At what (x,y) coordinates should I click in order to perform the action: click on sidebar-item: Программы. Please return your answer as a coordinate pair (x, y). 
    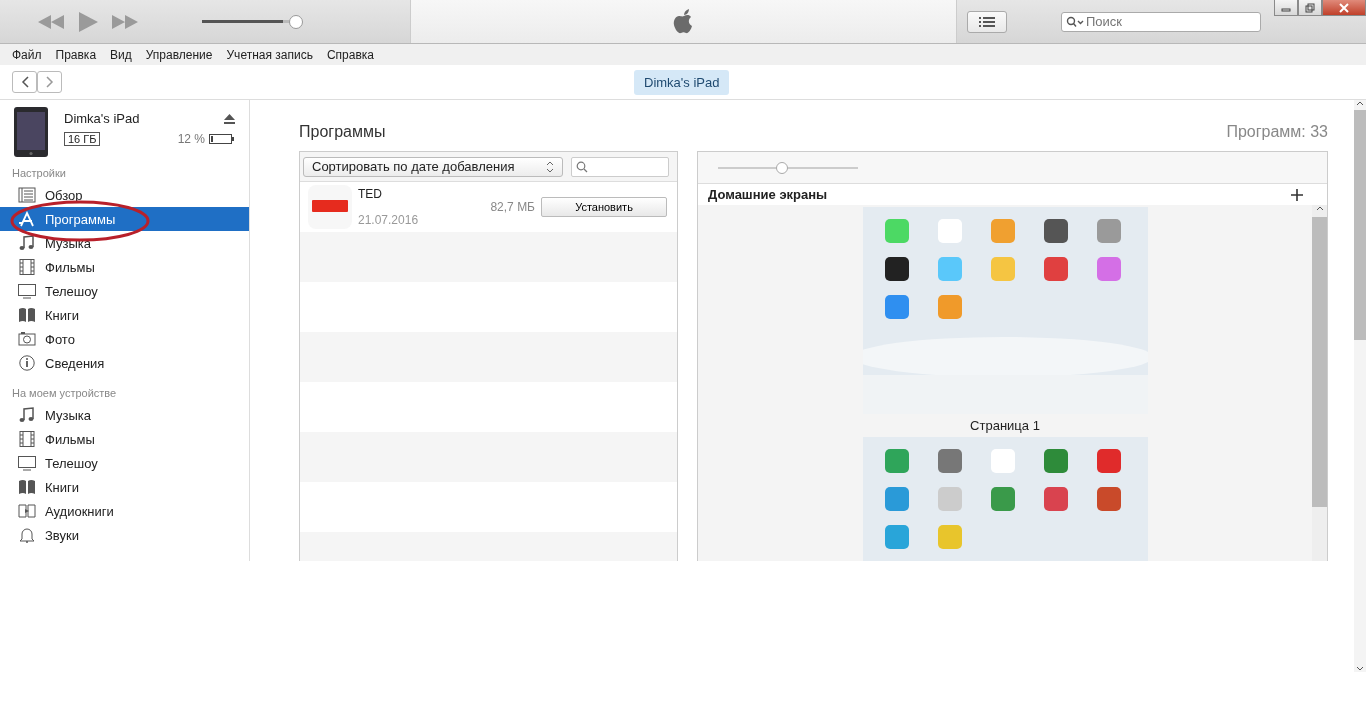
    Looking at the image, I should click on (124, 219).